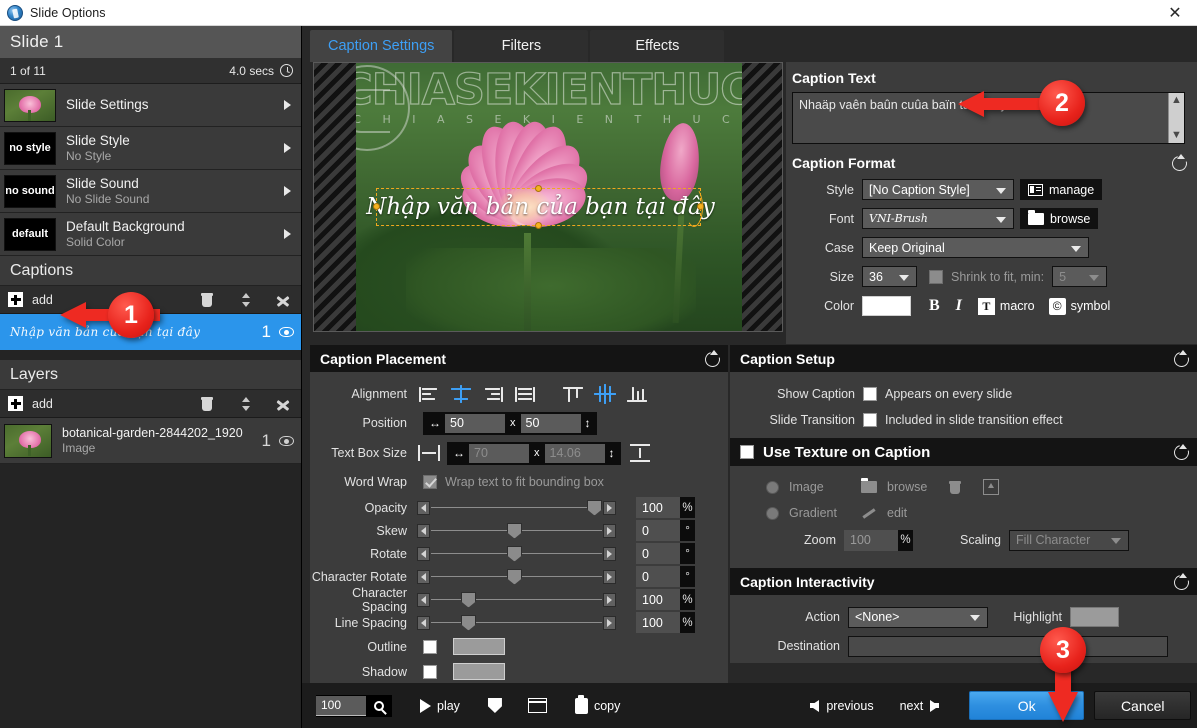 The image size is (1197, 728). I want to click on add-caption-label: add, so click(42, 300).